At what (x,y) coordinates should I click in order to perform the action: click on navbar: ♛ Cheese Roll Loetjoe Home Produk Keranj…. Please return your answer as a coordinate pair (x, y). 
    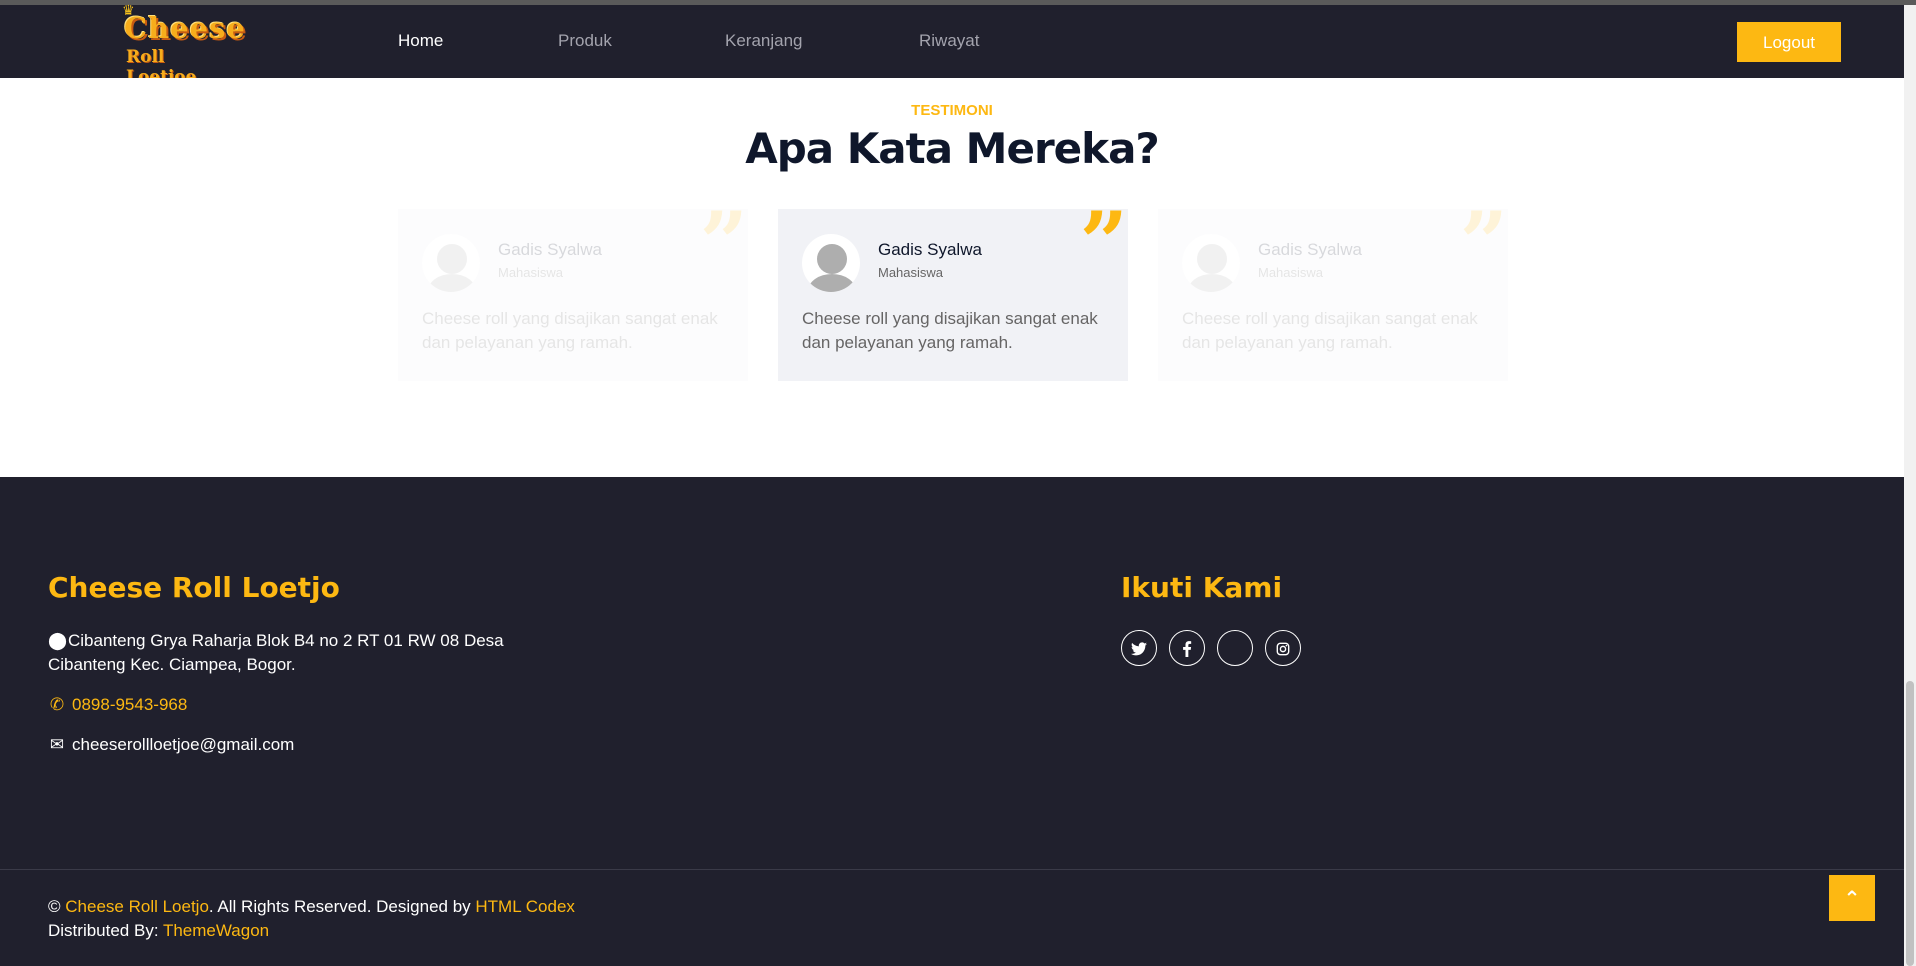
    Looking at the image, I should click on (952, 45).